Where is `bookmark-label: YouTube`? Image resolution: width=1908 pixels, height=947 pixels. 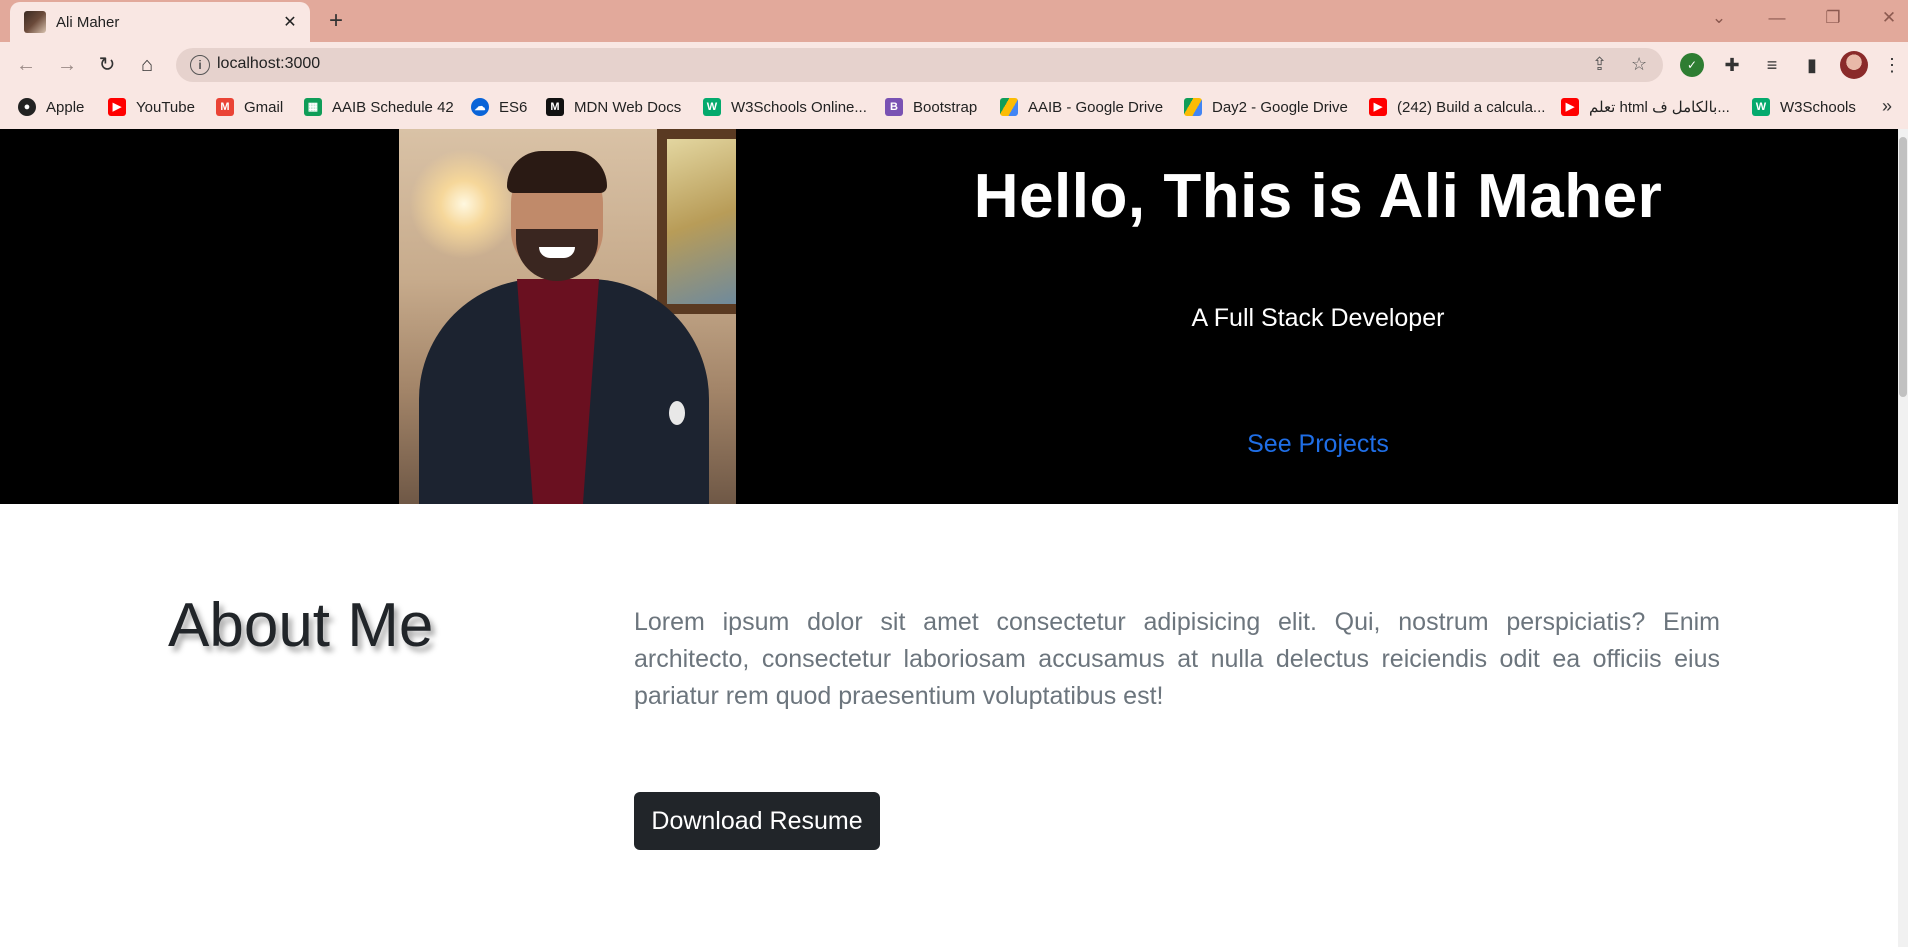 bookmark-label: YouTube is located at coordinates (165, 107).